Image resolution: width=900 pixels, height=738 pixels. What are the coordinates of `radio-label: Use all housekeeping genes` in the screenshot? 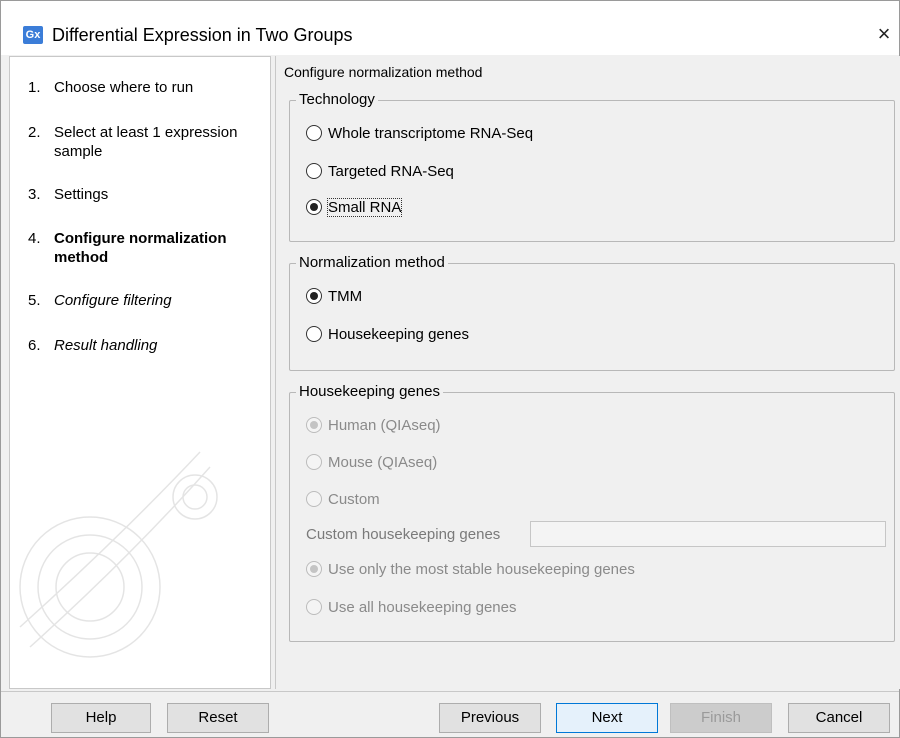 It's located at (422, 607).